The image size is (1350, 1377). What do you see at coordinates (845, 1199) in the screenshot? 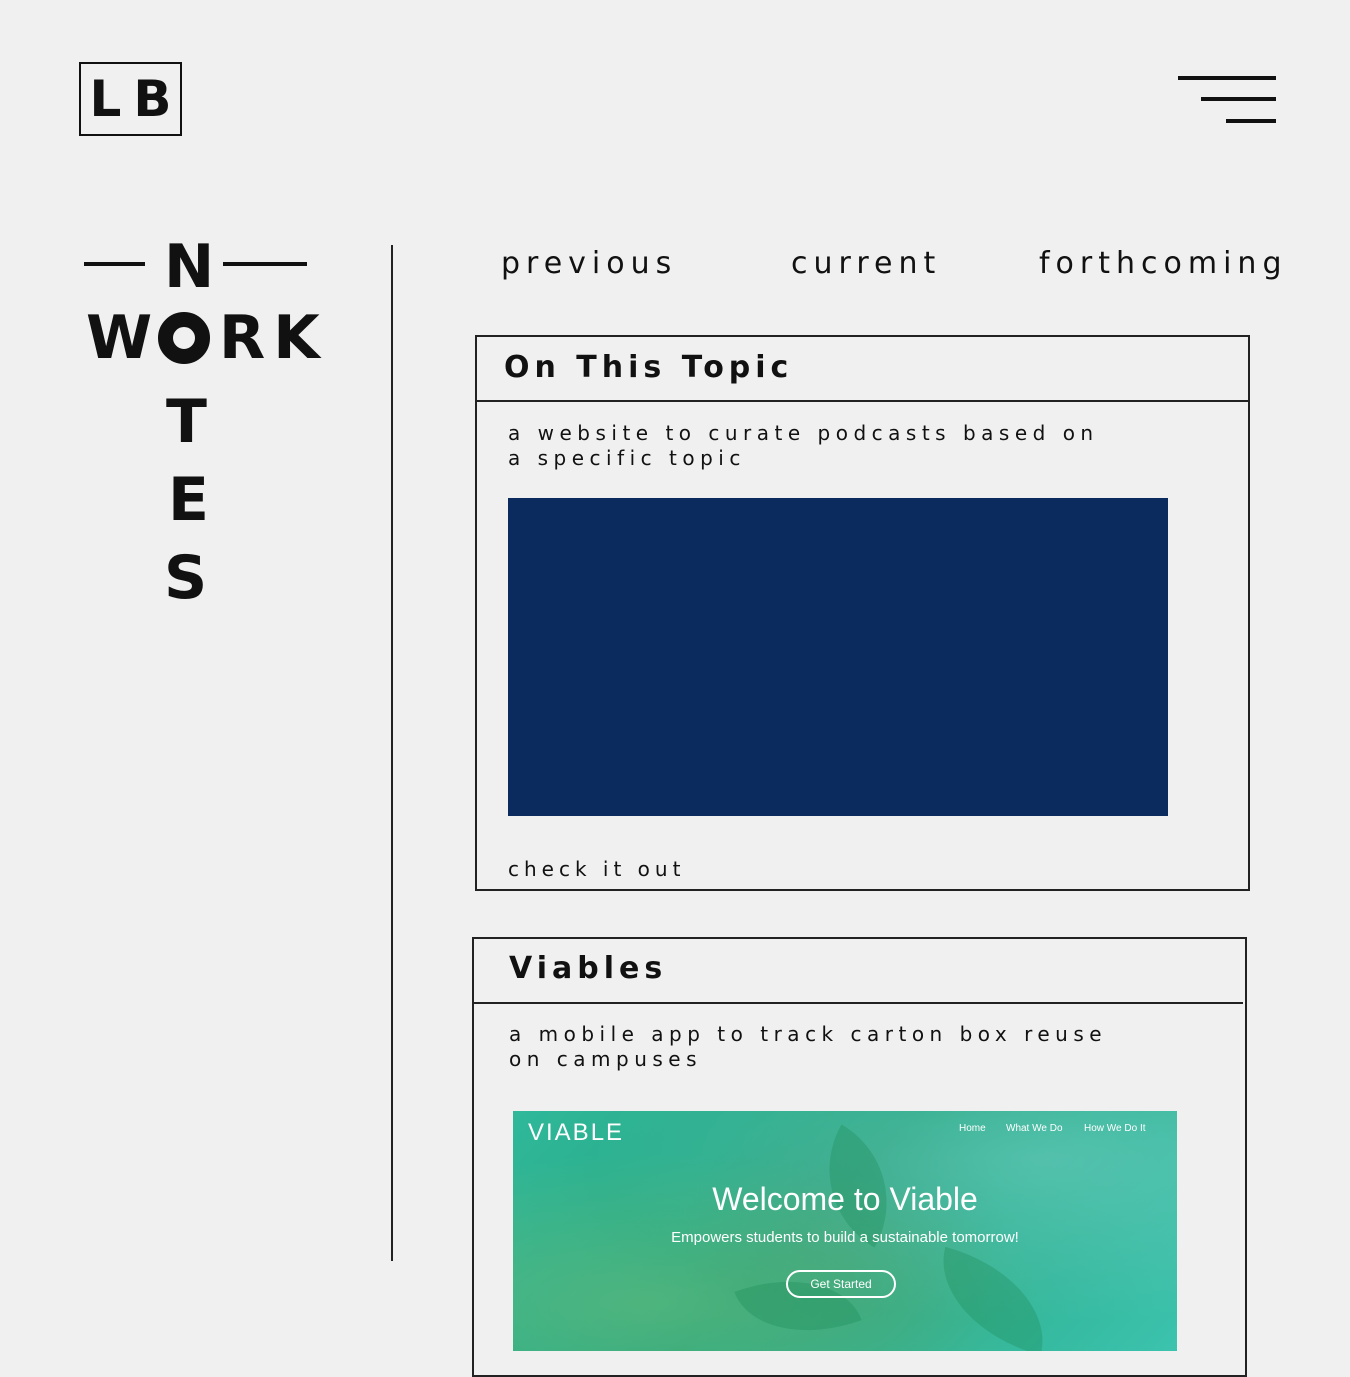
I see `viable-headline: Welcome to Viable` at bounding box center [845, 1199].